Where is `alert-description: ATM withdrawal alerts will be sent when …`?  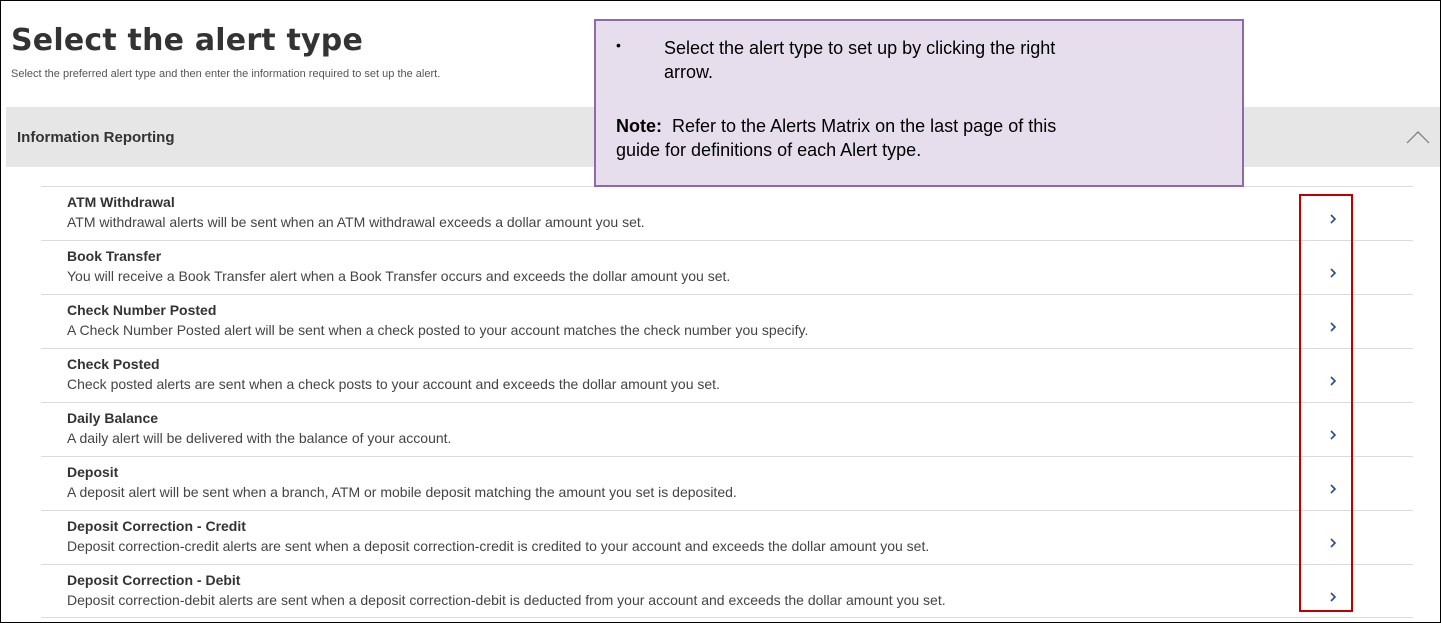 alert-description: ATM withdrawal alerts will be sent when … is located at coordinates (356, 222).